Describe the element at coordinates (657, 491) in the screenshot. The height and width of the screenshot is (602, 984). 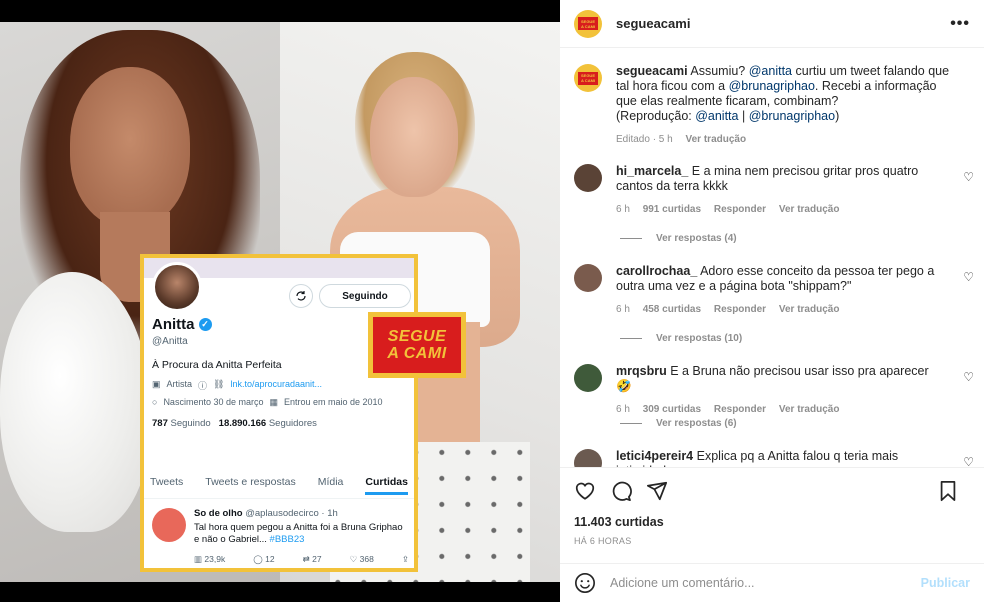
I see `share-icon` at that location.